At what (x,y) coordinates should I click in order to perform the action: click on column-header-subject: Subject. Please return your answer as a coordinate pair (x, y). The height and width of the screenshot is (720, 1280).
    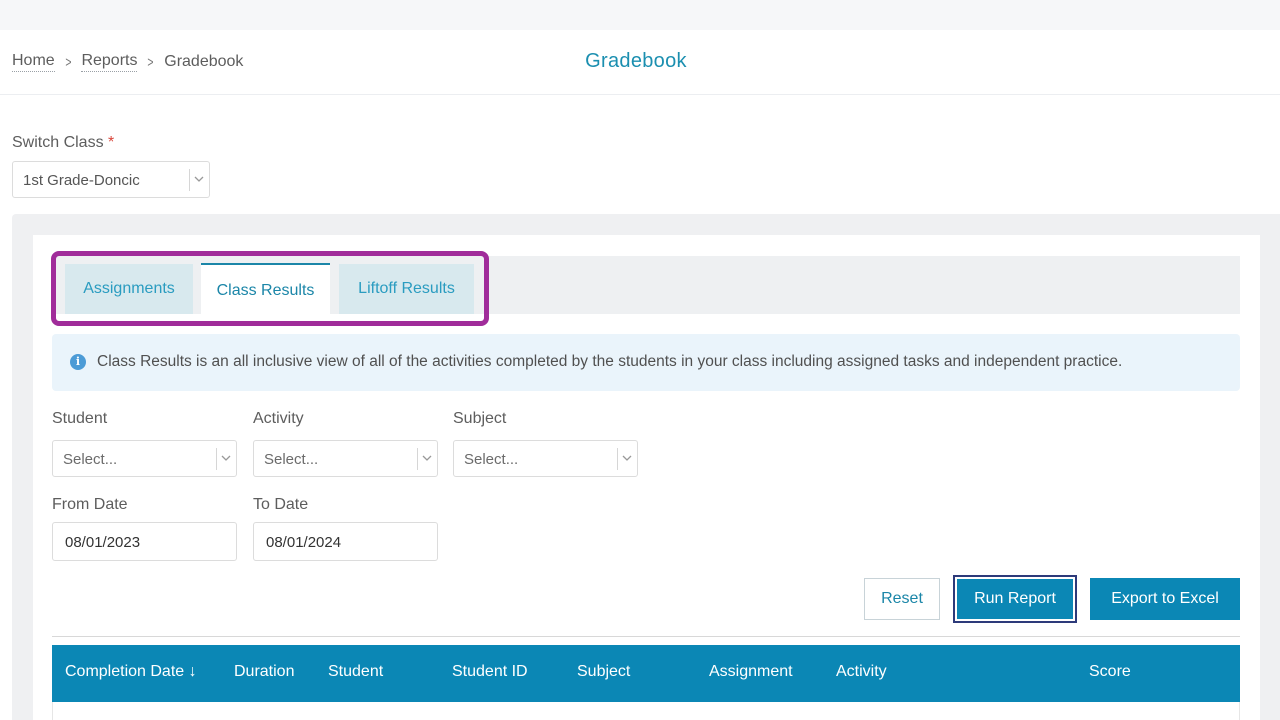
    Looking at the image, I should click on (603, 672).